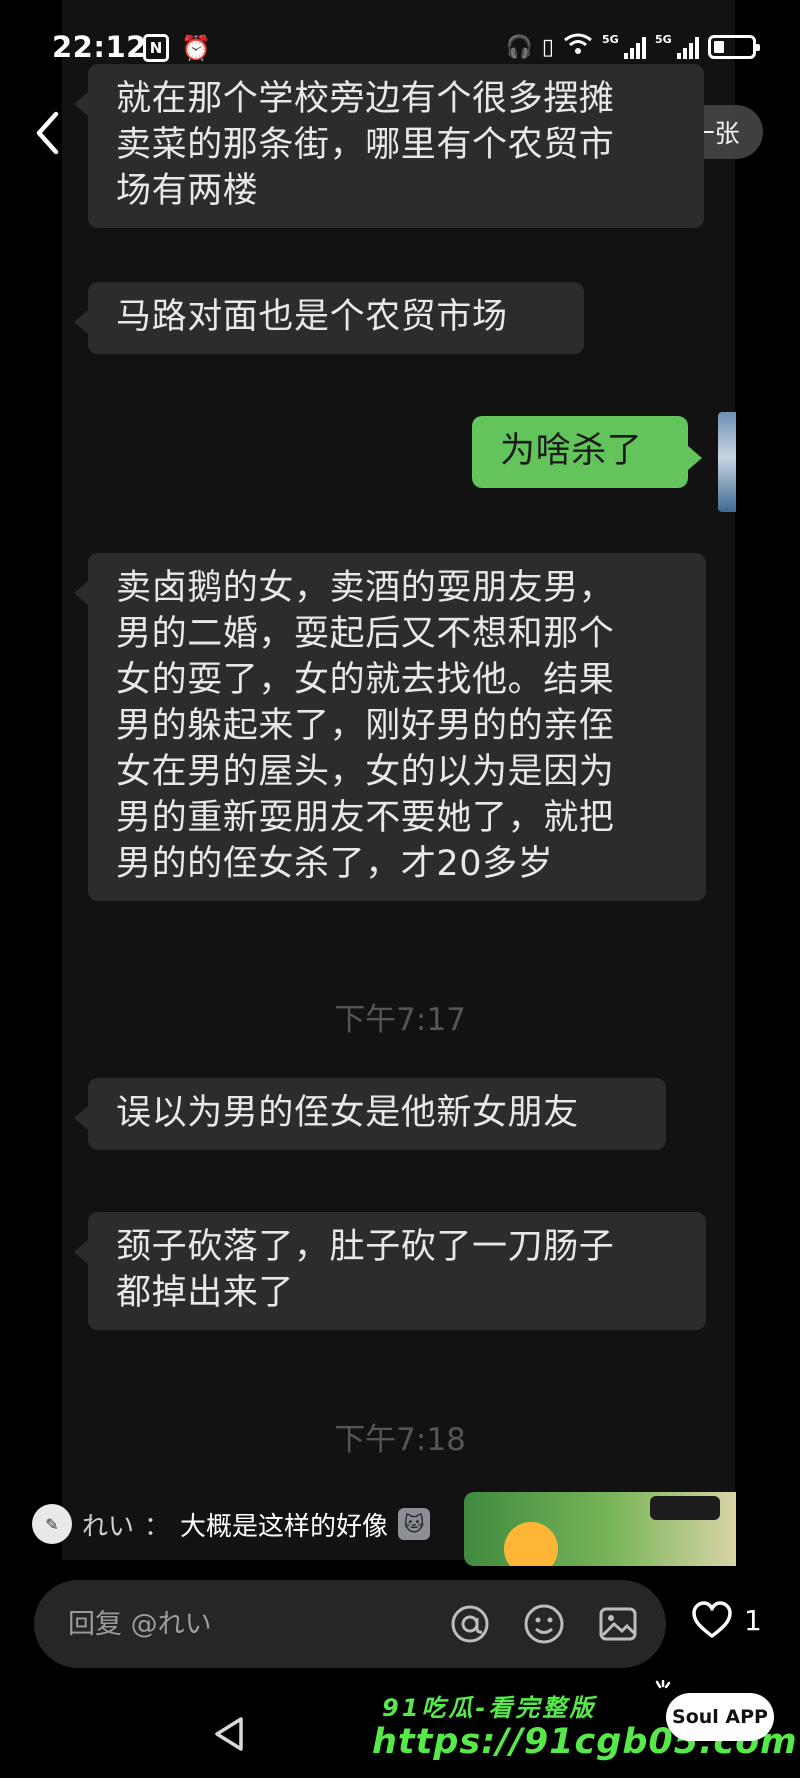 The image size is (800, 1778). Describe the element at coordinates (52, 1524) in the screenshot. I see `commenter-avatar: ✎` at that location.